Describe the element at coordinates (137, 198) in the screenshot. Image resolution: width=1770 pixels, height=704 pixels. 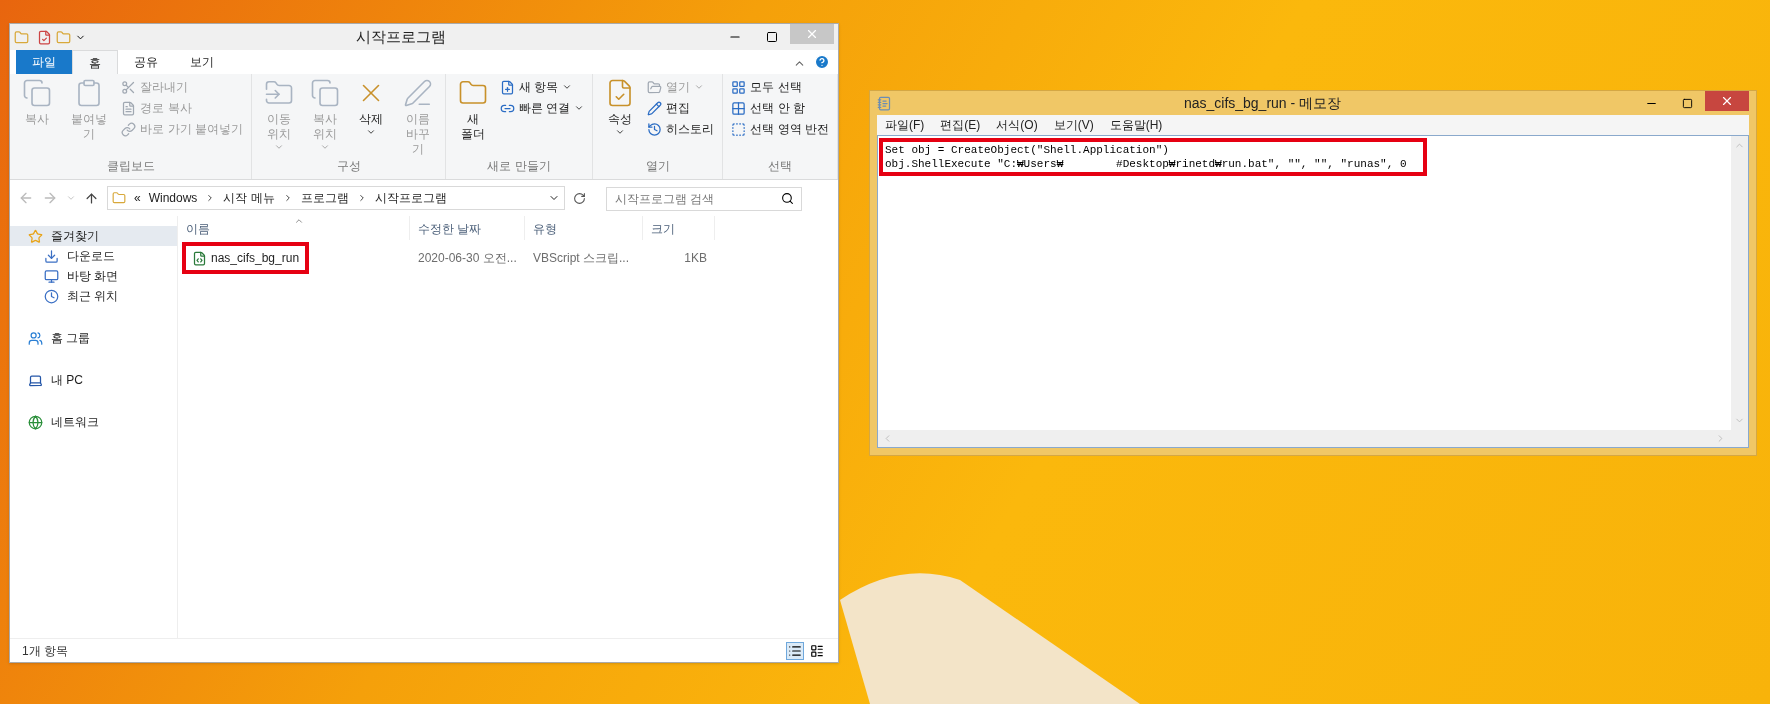
I see `overflow-marker: «` at that location.